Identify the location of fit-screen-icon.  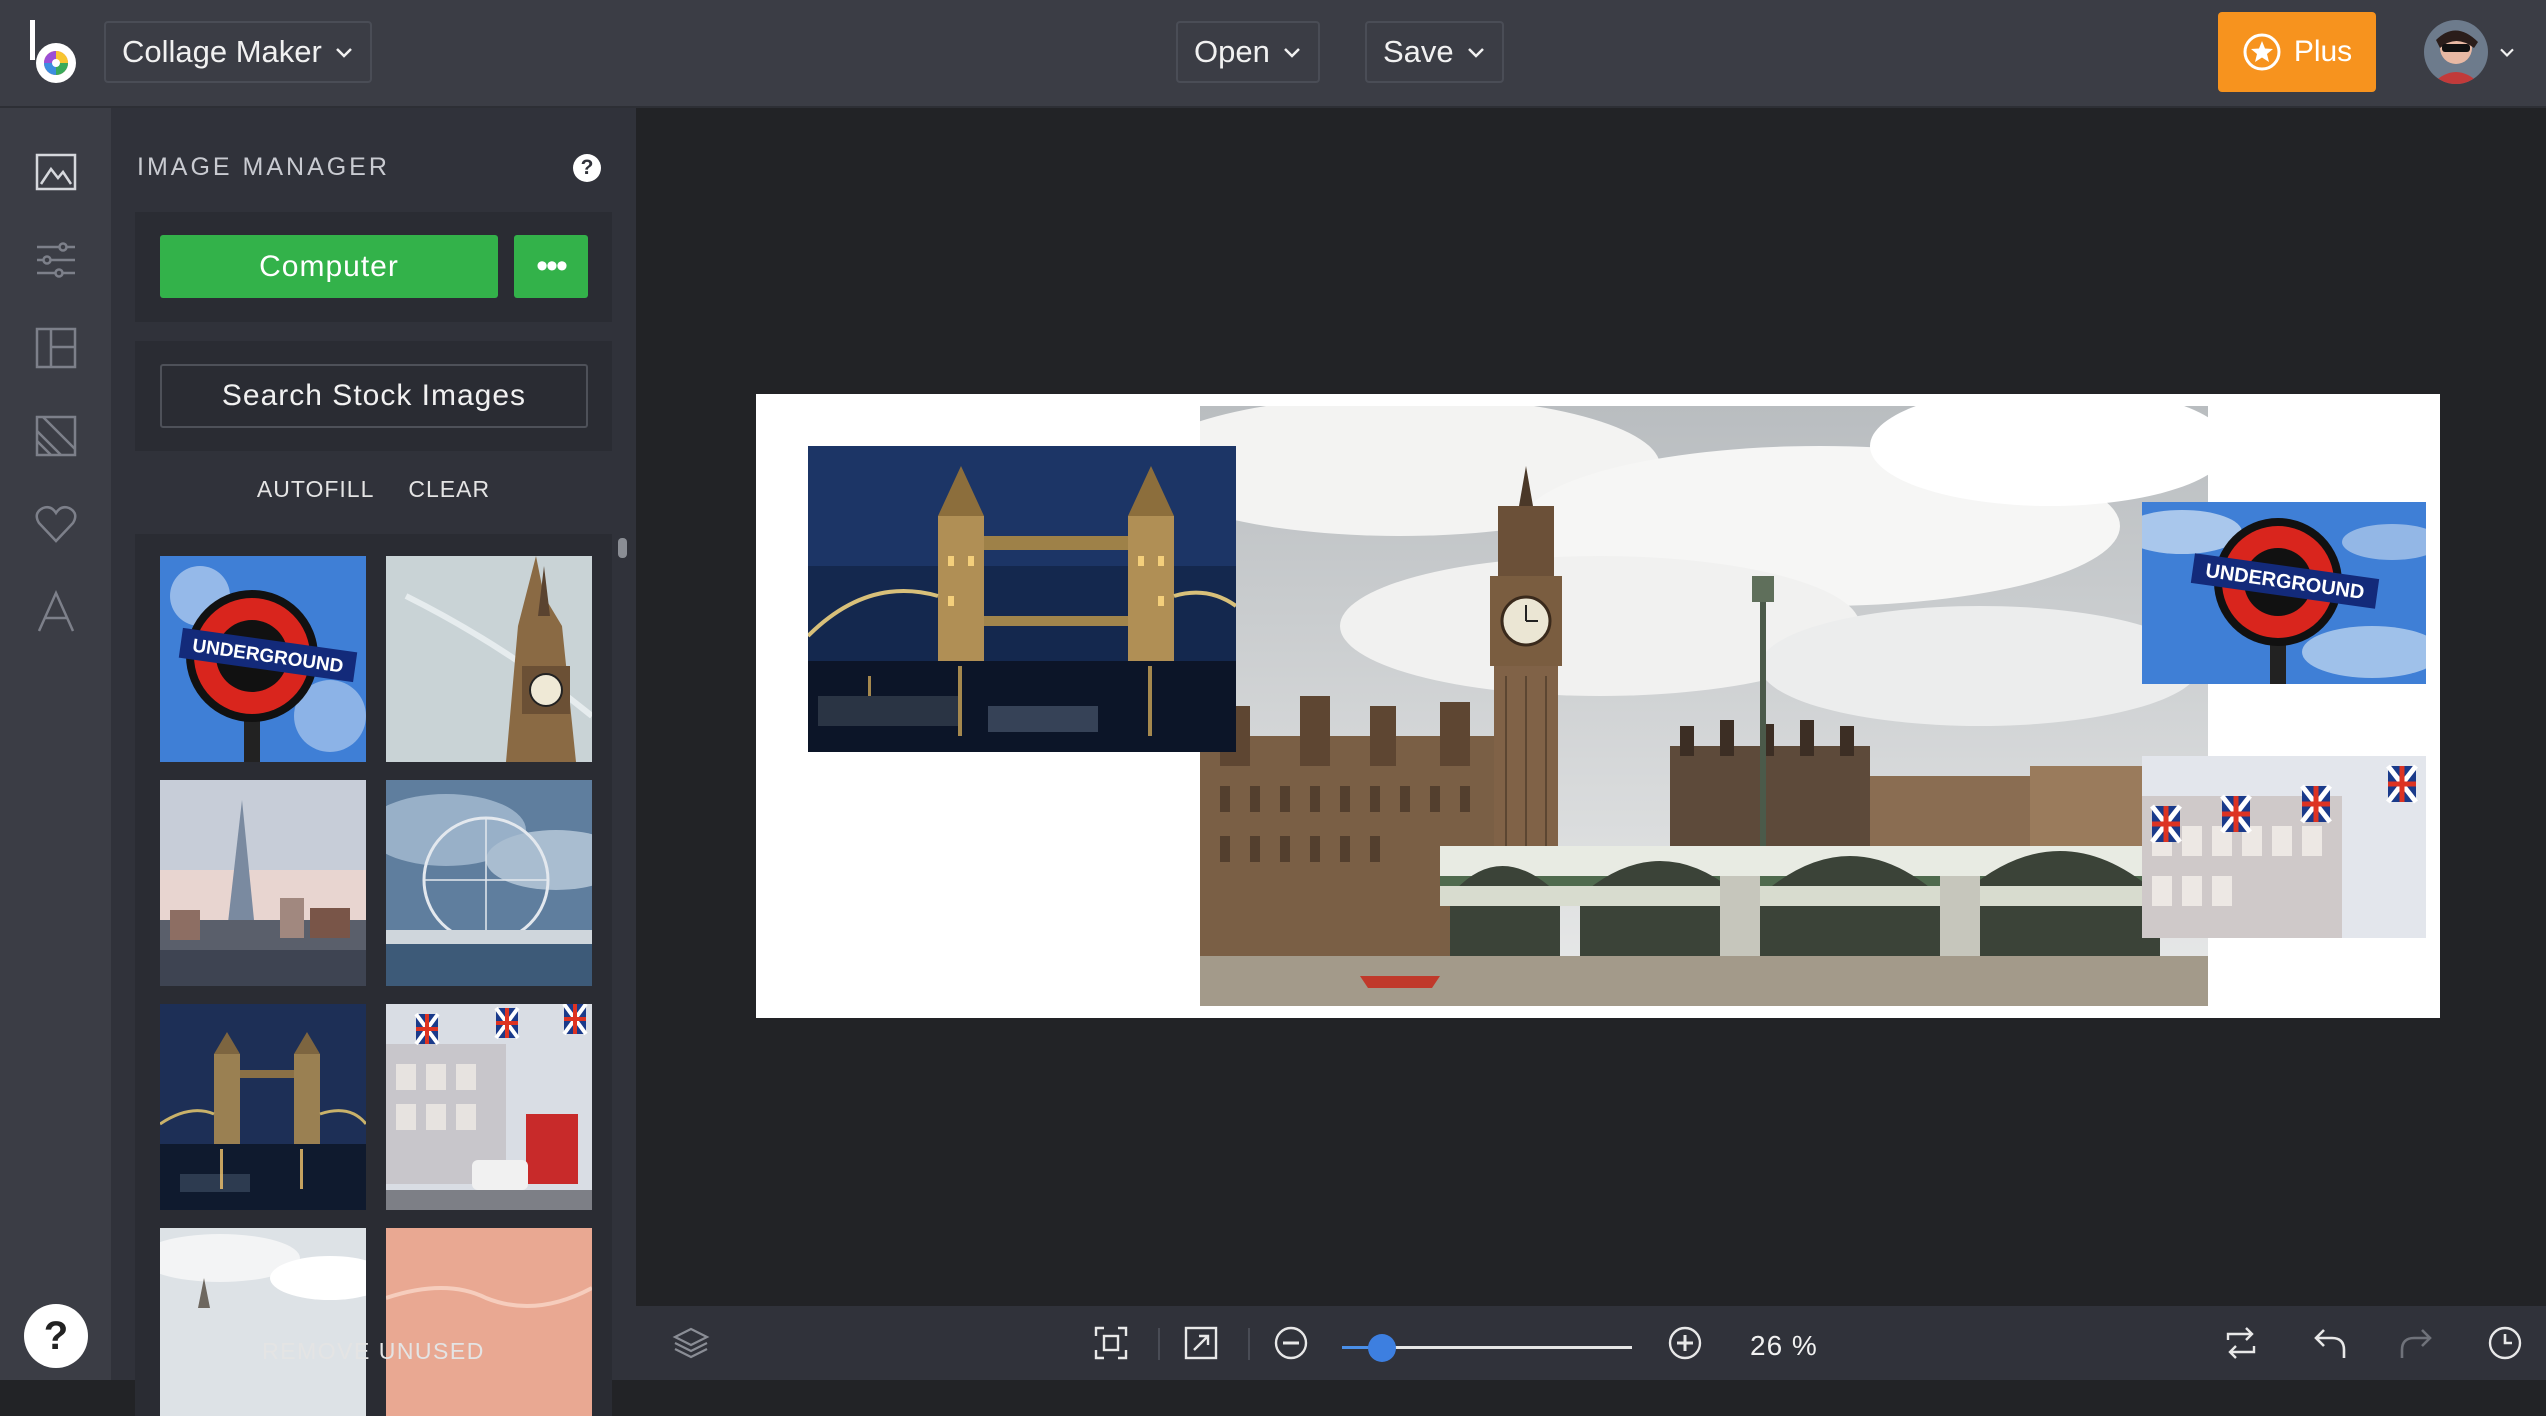
(1111, 1343).